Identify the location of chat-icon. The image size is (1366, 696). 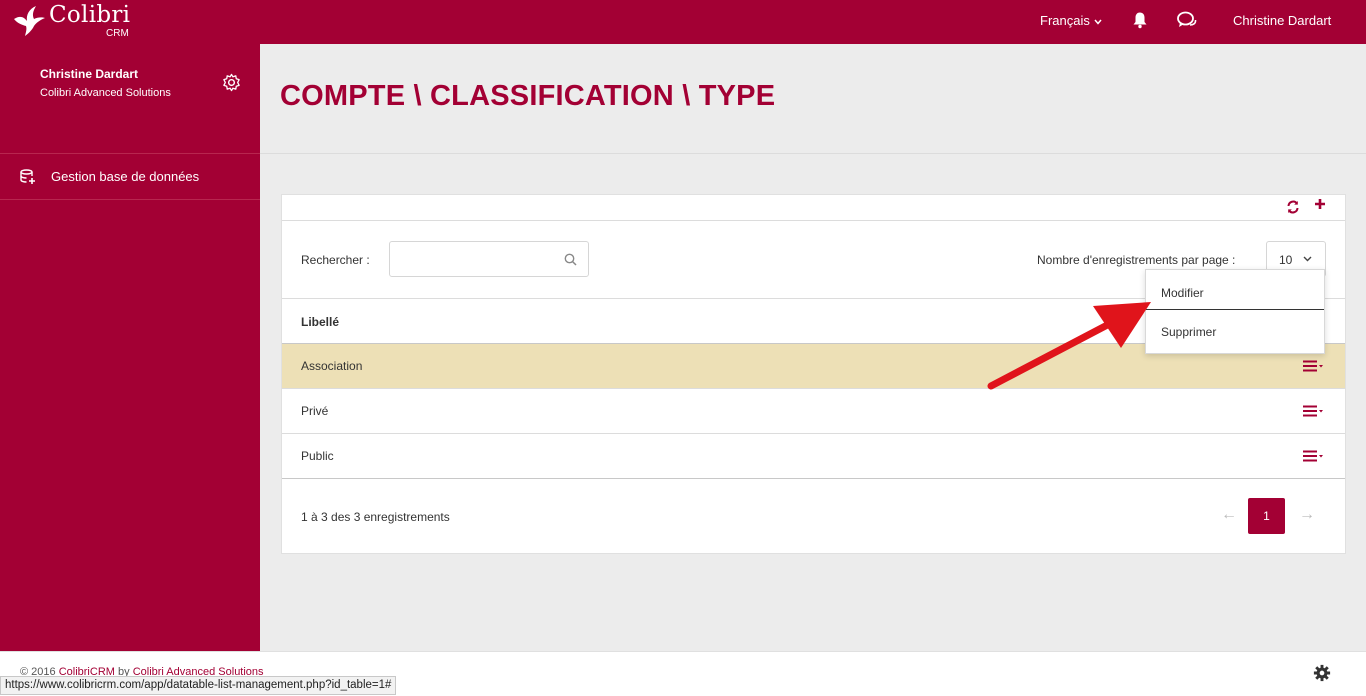
(1187, 21).